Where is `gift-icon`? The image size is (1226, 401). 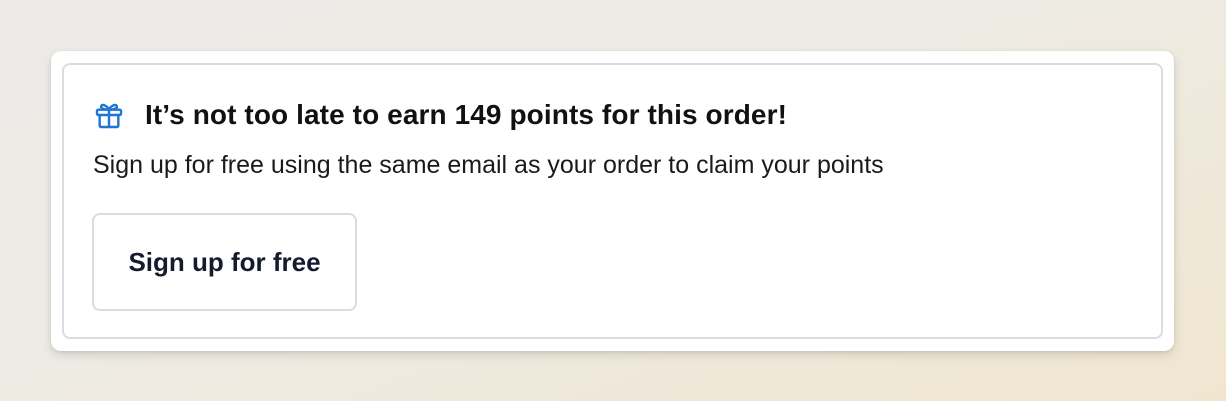 gift-icon is located at coordinates (109, 115).